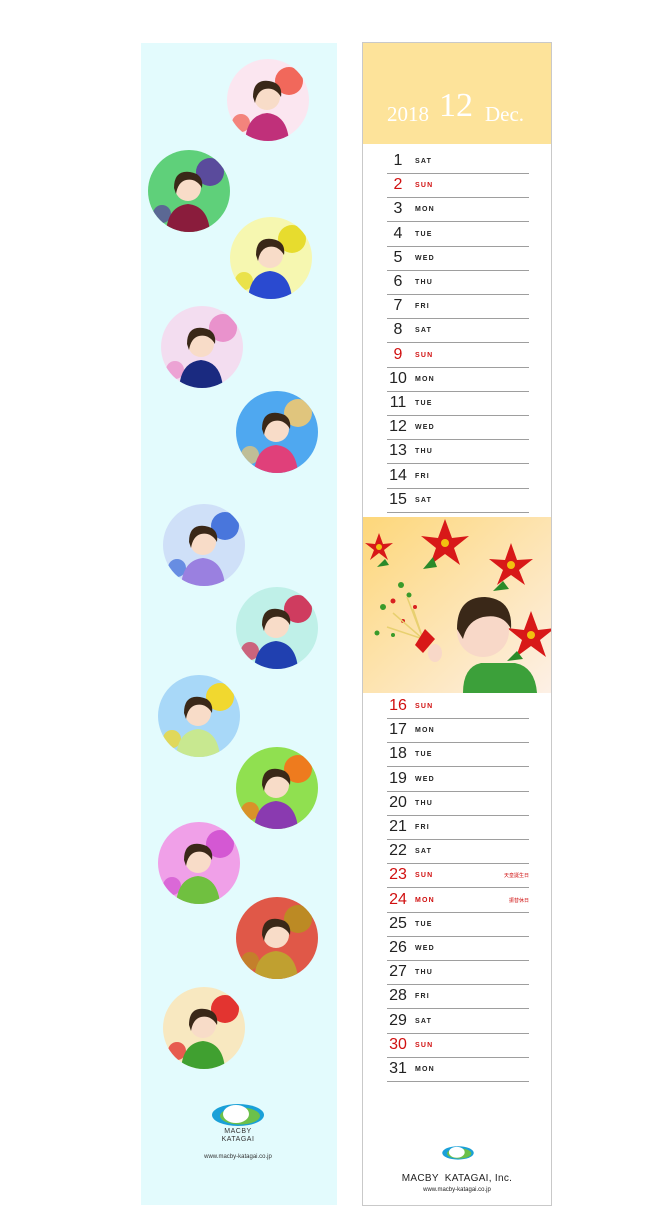  What do you see at coordinates (398, 427) in the screenshot?
I see `day-number: 12` at bounding box center [398, 427].